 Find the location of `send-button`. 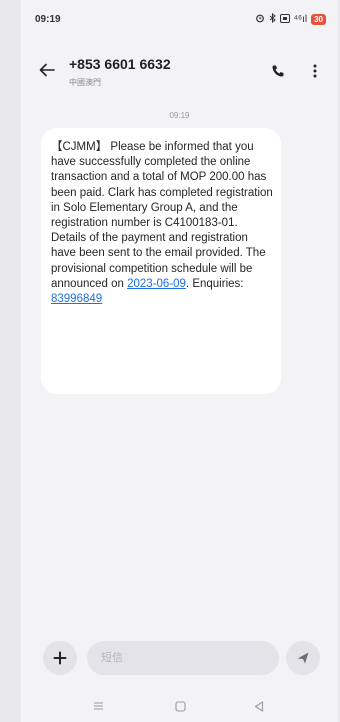

send-button is located at coordinates (303, 658).